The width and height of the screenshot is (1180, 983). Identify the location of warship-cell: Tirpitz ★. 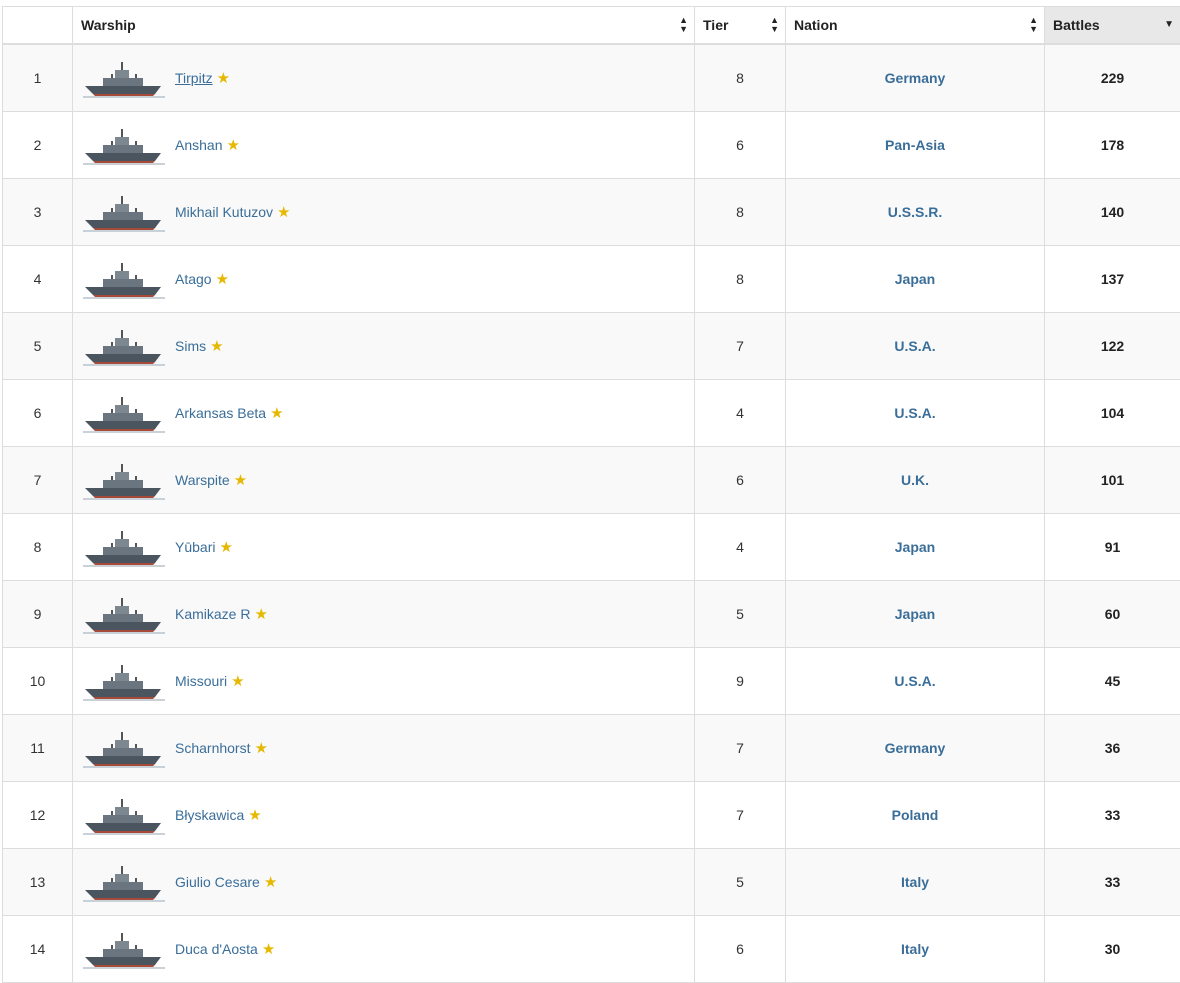
(384, 78).